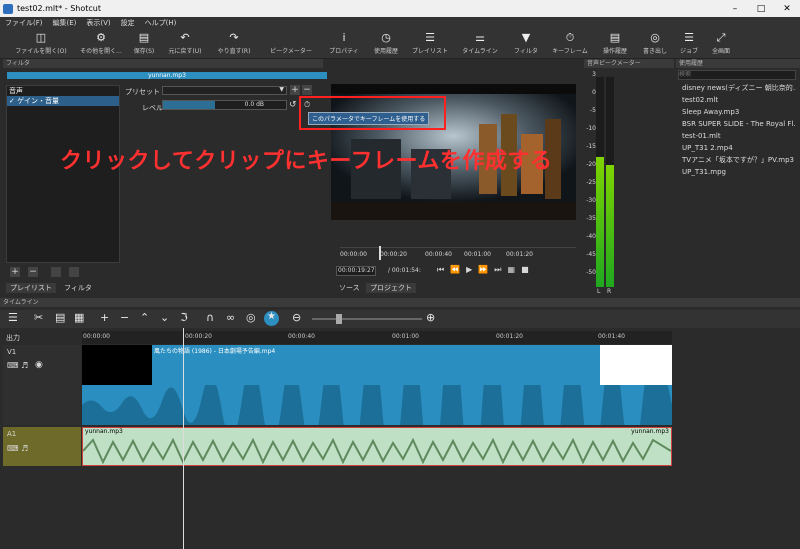  I want to click on scrub-icon: ∞, so click(230, 317).